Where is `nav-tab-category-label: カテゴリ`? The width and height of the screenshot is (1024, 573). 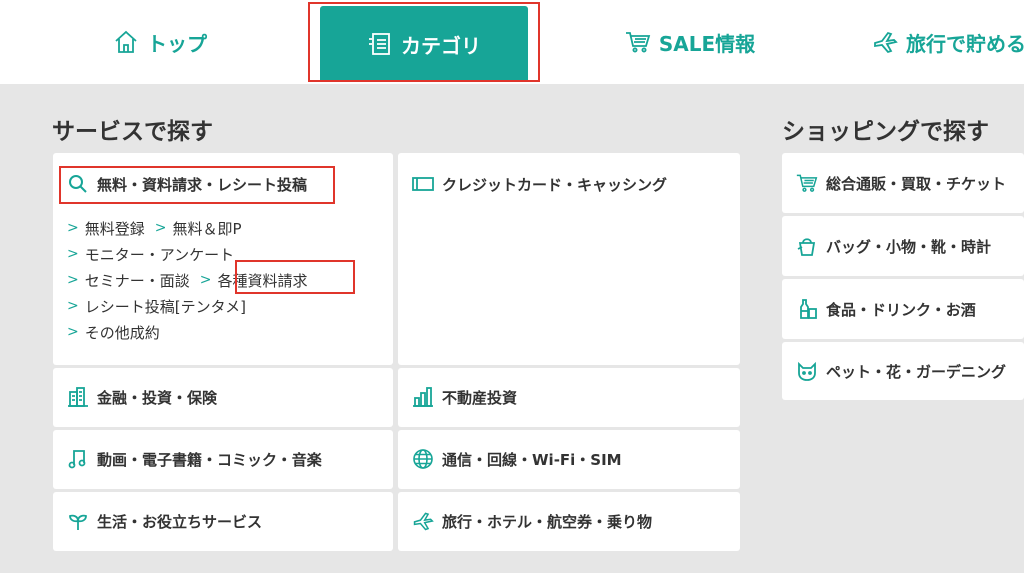
nav-tab-category-label: カテゴリ is located at coordinates (441, 45).